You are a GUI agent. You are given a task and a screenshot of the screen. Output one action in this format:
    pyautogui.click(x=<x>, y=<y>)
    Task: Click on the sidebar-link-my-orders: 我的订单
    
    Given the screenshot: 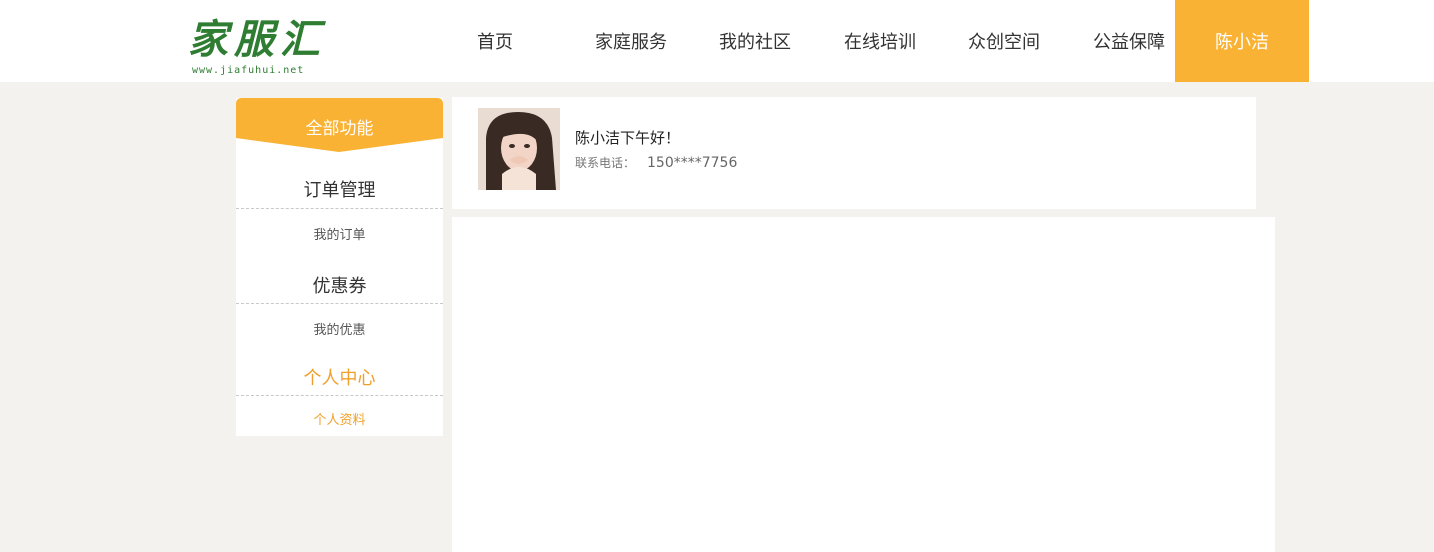 What is the action you would take?
    pyautogui.click(x=339, y=233)
    